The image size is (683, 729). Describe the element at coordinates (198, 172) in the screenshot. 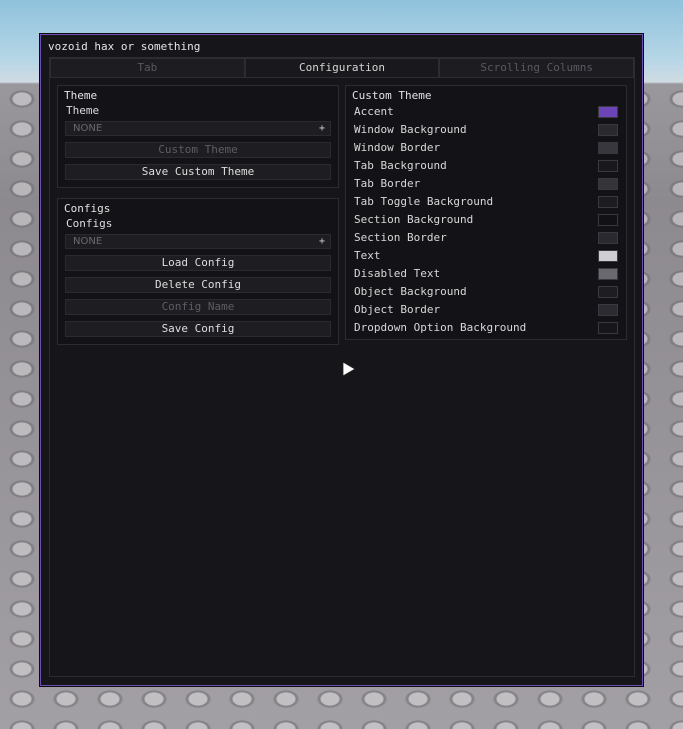

I see `save-custom-theme-button: Save Custom Theme` at that location.